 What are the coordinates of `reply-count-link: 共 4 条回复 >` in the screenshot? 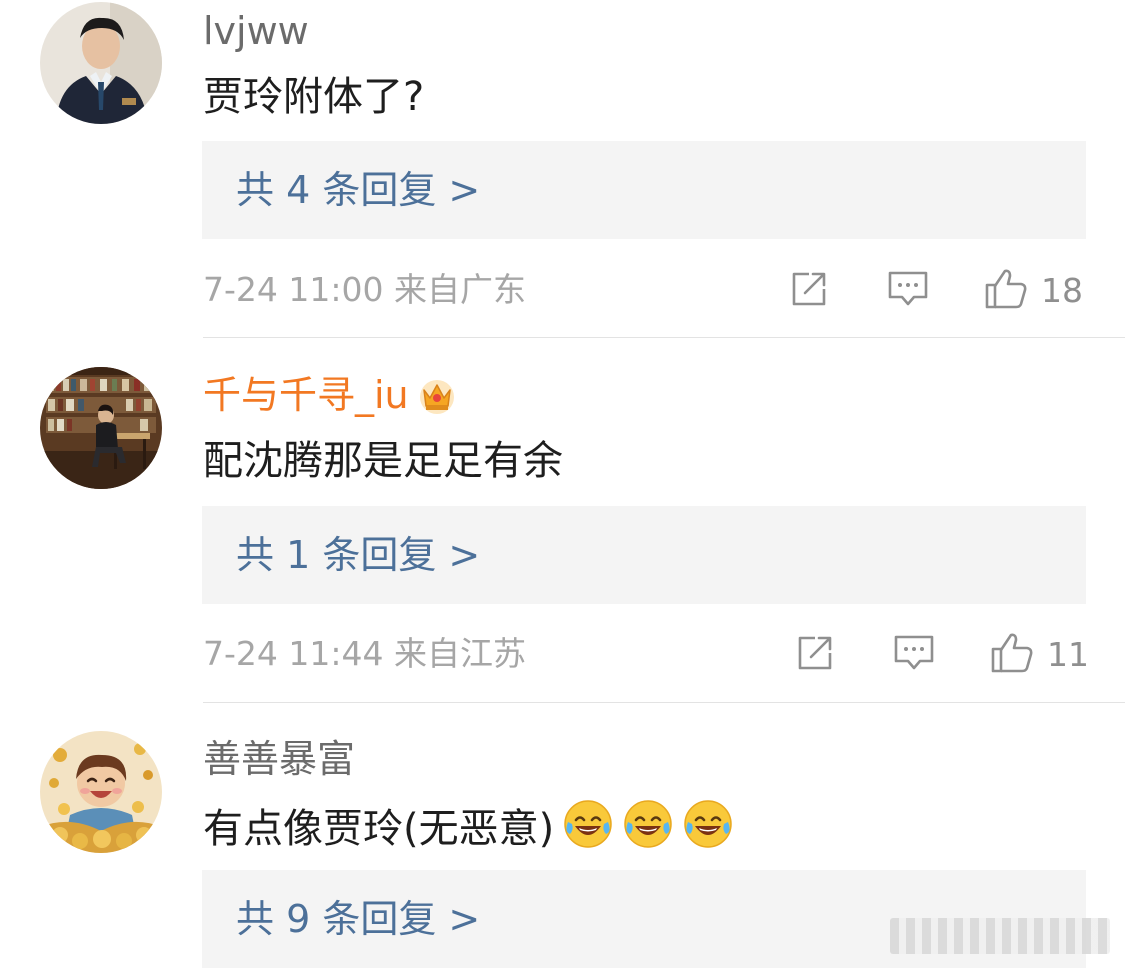 It's located at (358, 190).